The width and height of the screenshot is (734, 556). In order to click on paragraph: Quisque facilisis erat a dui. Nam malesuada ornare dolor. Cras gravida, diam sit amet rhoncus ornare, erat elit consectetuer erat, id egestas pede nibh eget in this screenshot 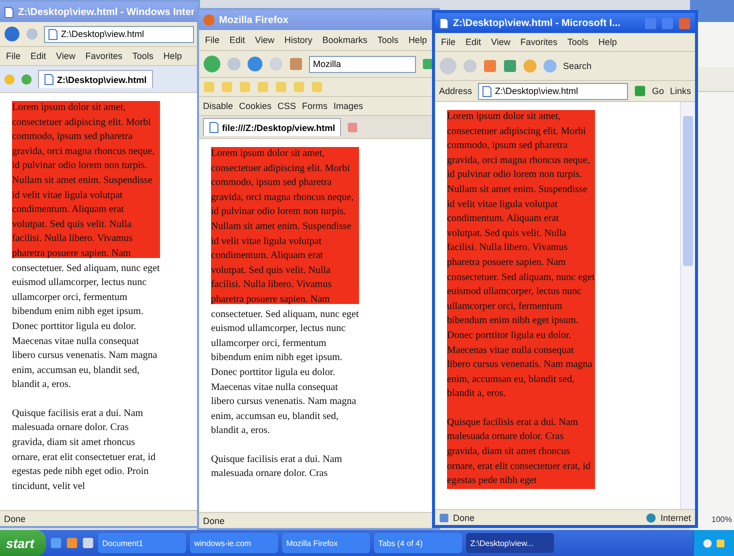, I will do `click(519, 452)`.